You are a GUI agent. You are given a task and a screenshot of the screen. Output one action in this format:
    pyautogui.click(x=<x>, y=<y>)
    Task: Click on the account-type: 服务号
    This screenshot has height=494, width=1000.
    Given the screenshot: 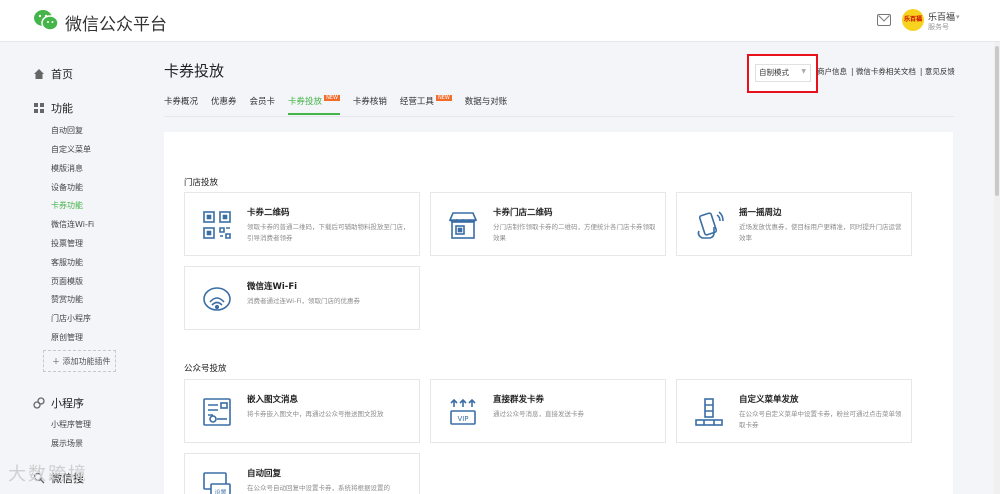 What is the action you would take?
    pyautogui.click(x=938, y=27)
    